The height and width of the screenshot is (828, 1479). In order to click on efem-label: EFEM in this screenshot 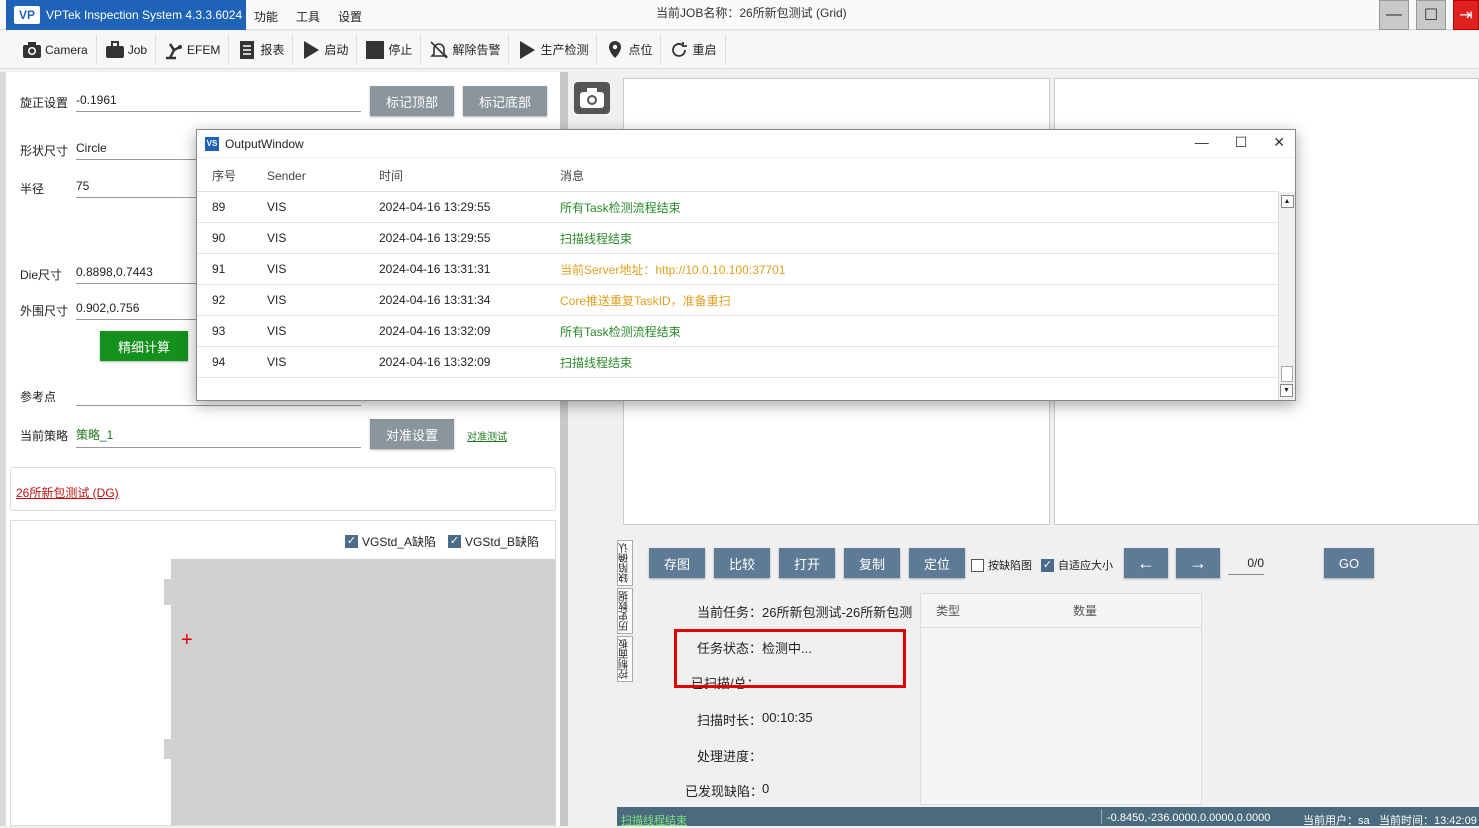, I will do `click(204, 49)`.